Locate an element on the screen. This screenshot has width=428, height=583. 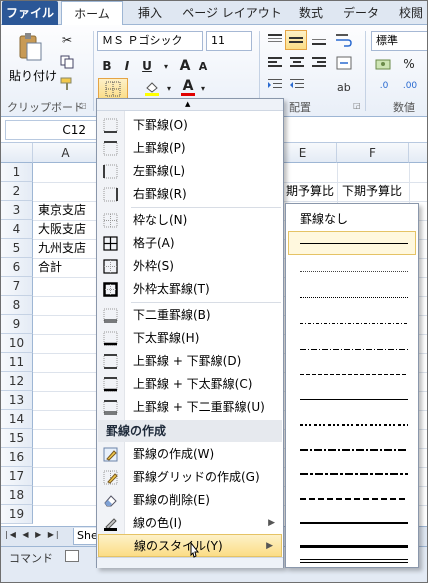
row-header: 2 is located at coordinates (17, 191).